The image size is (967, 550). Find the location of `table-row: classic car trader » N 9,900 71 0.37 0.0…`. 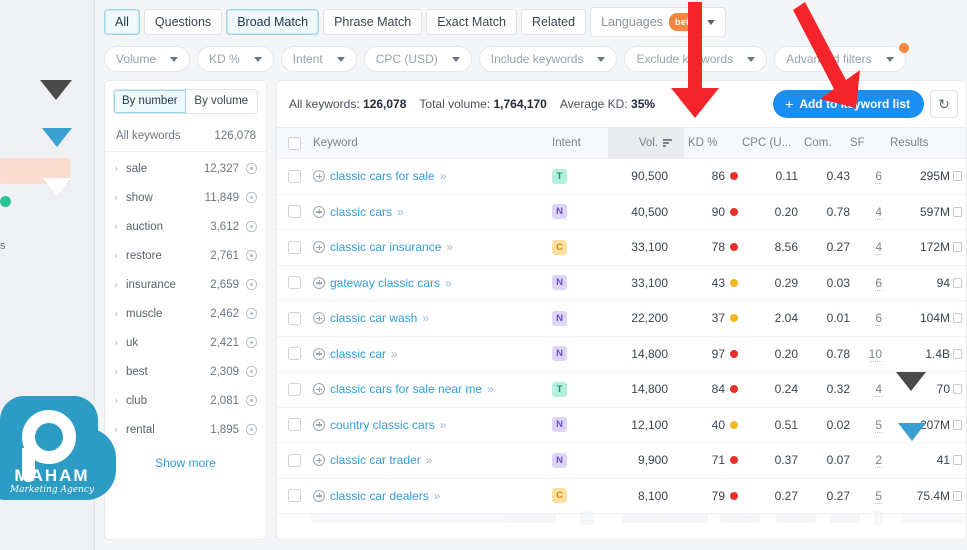

table-row: classic car trader » N 9,900 71 0.37 0.0… is located at coordinates (621, 461).